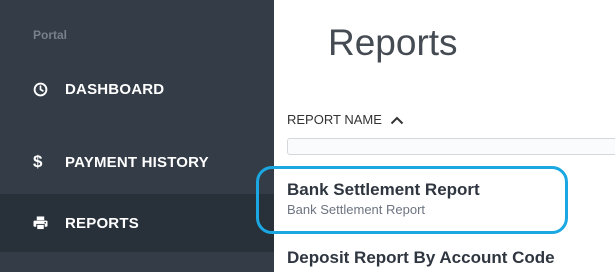 The image size is (615, 272). I want to click on sidebar-item-dashboard: DASHBOARD, so click(137, 89).